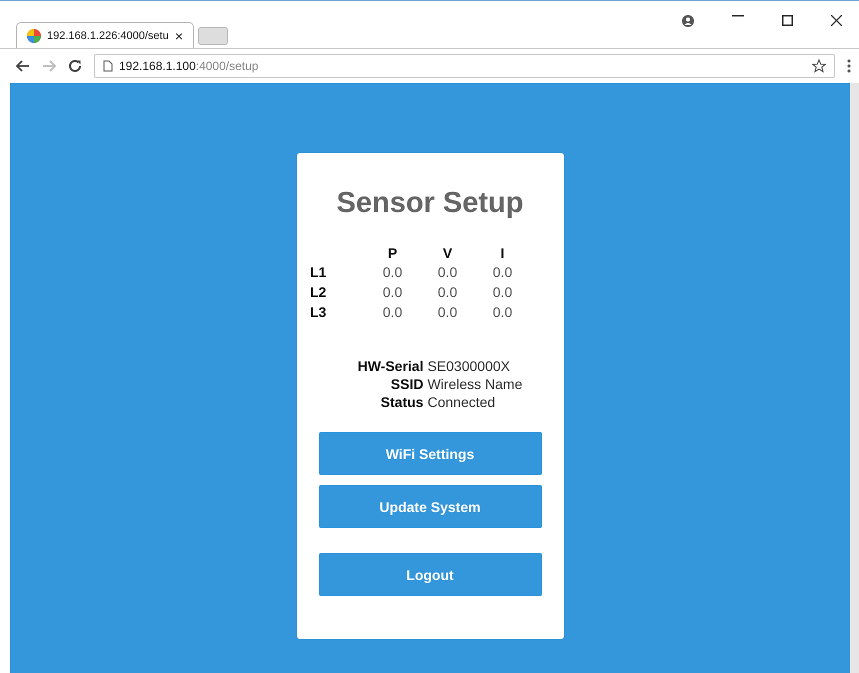  Describe the element at coordinates (108, 66) in the screenshot. I see `page-icon` at that location.